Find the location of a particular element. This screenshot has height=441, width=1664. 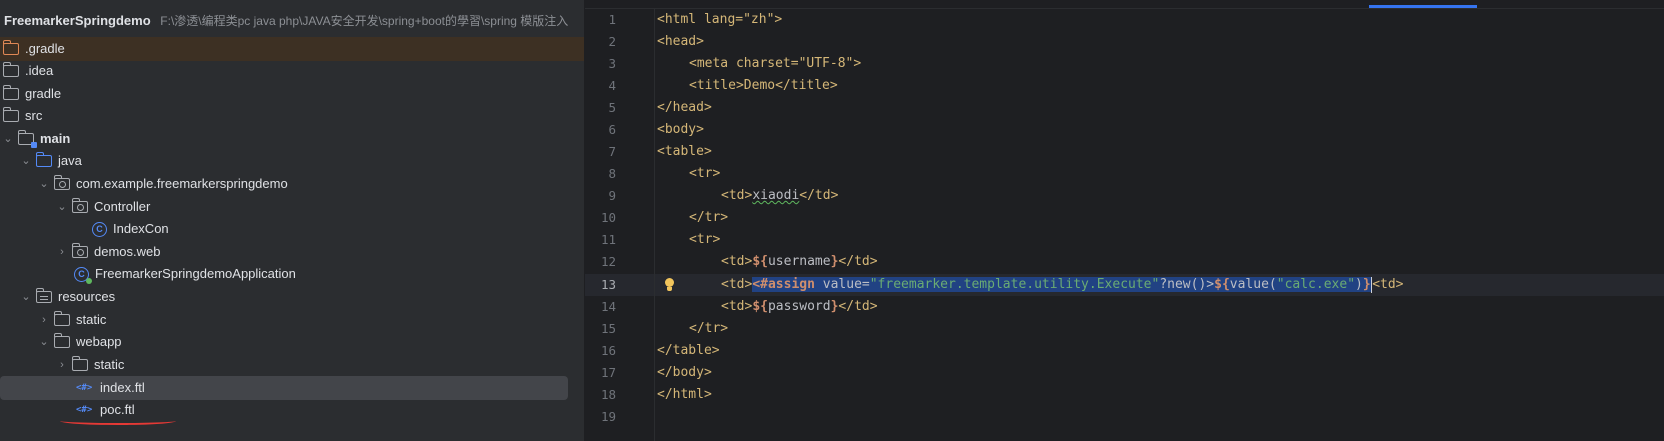

code-line: <body> is located at coordinates (680, 130).